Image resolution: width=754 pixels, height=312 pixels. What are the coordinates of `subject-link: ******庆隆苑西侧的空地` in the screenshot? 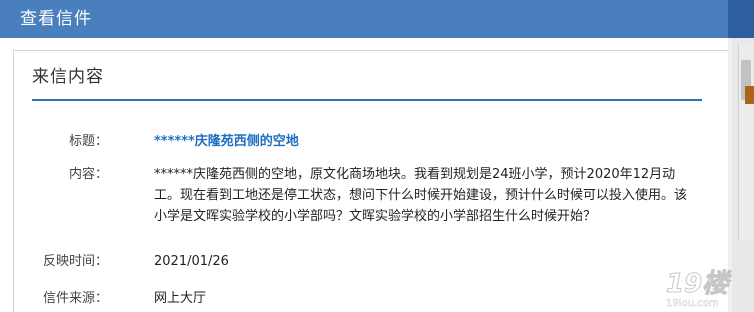 It's located at (226, 141).